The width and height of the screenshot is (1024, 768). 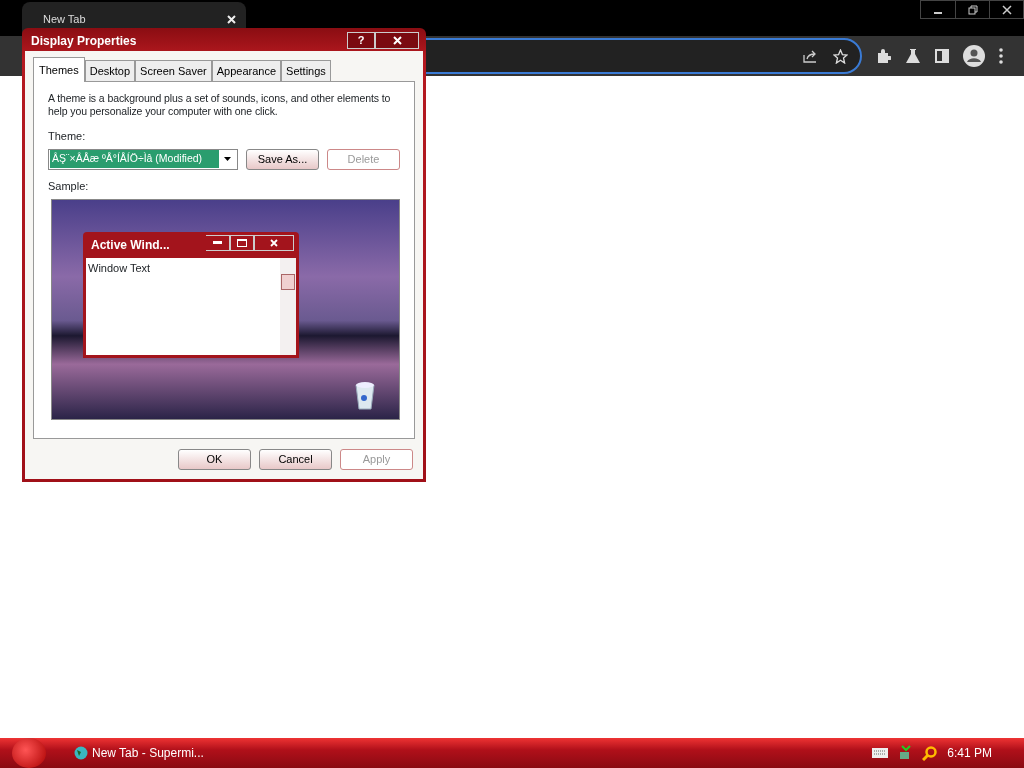 I want to click on keyboard-icon, so click(x=880, y=753).